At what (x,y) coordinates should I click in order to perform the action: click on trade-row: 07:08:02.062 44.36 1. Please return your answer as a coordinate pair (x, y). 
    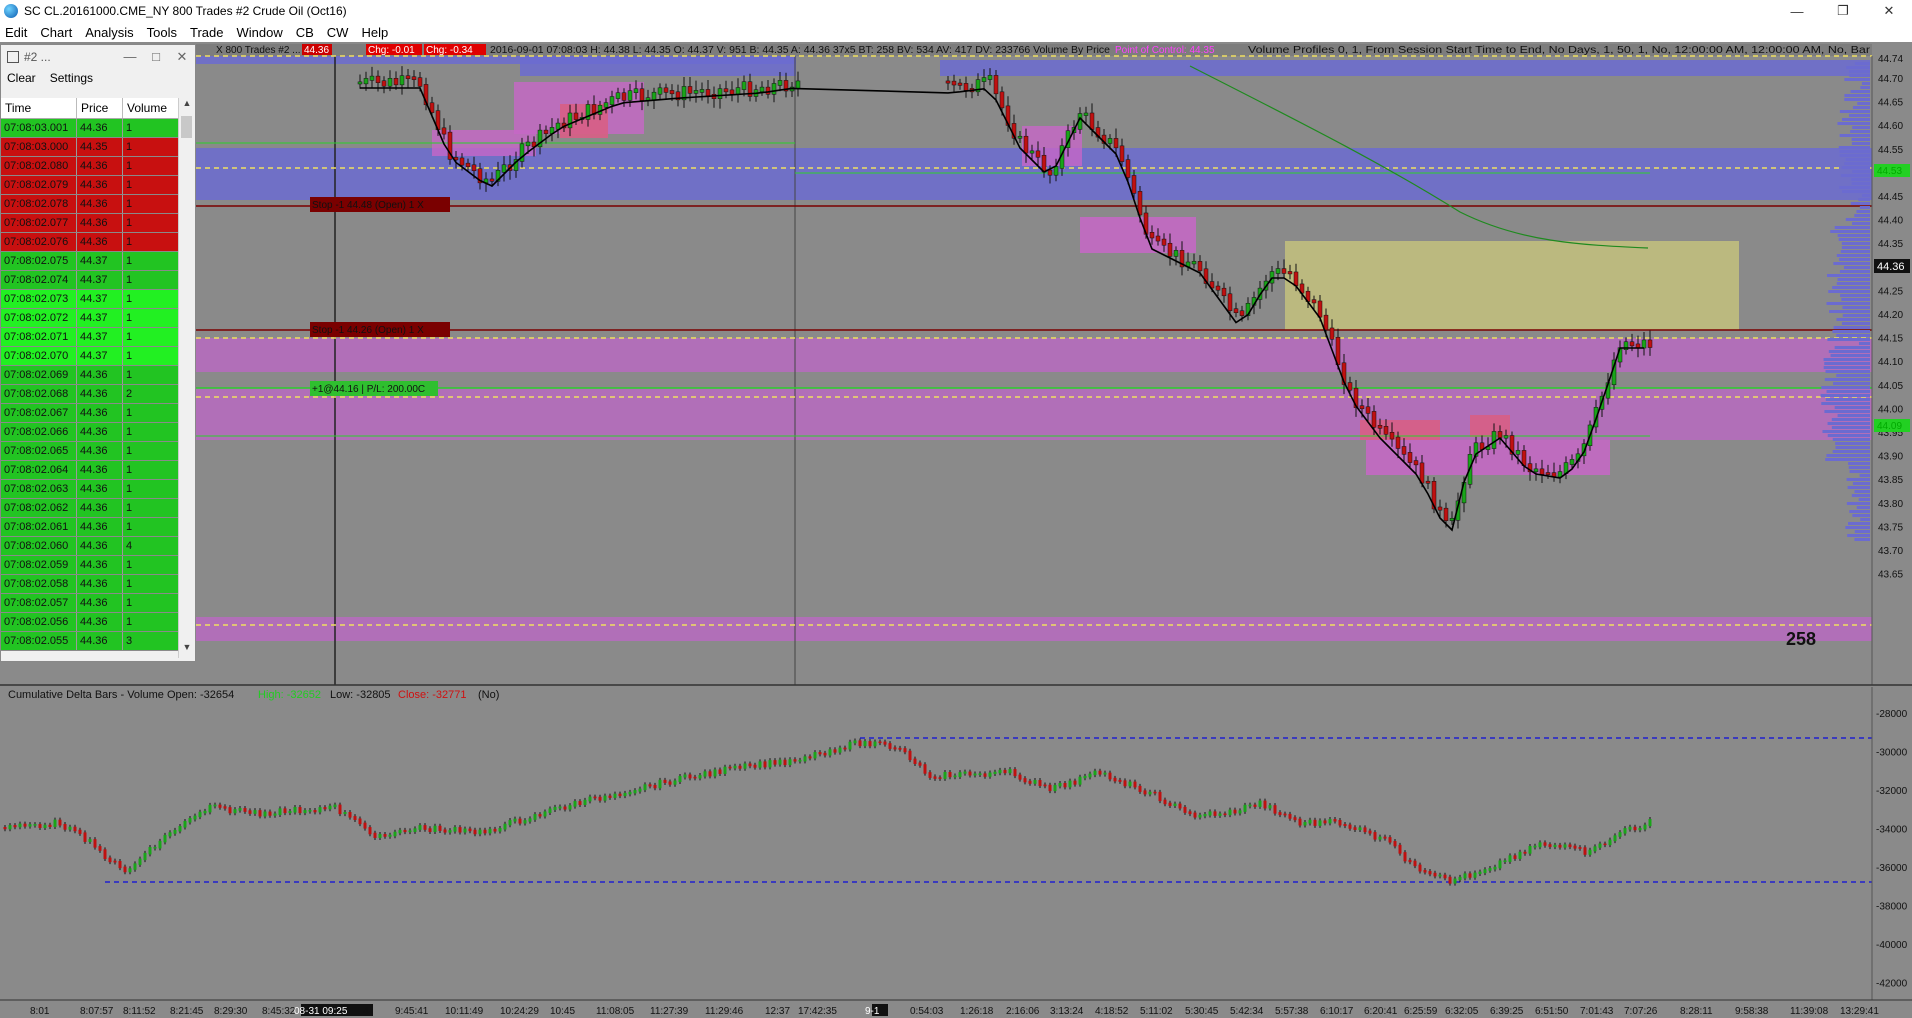
    Looking at the image, I should click on (90, 508).